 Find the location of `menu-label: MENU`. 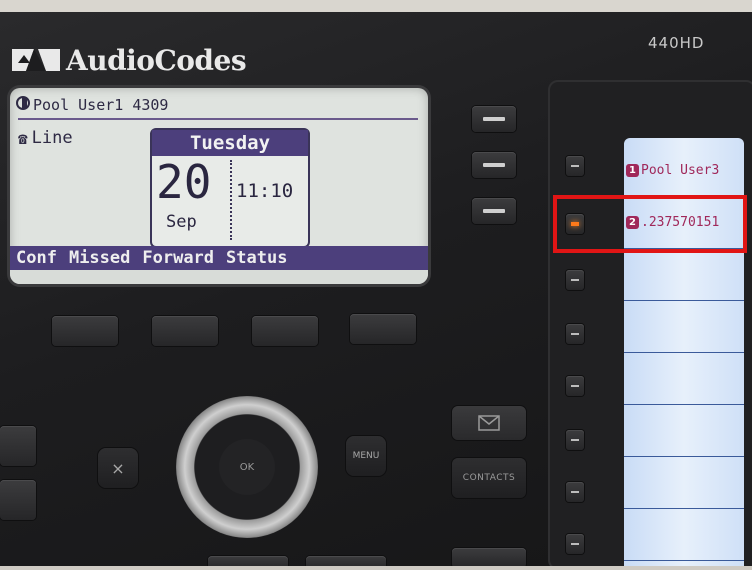

menu-label: MENU is located at coordinates (366, 456).